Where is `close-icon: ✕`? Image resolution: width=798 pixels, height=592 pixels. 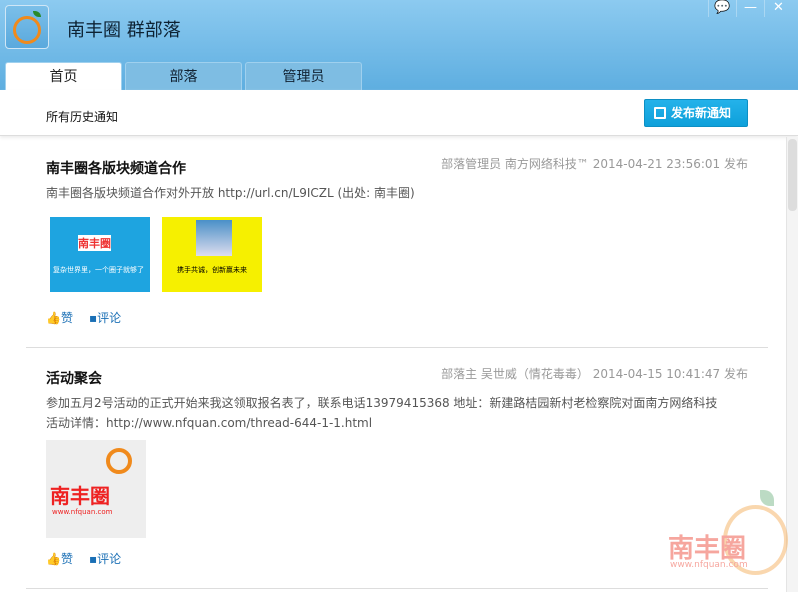
close-icon: ✕ is located at coordinates (778, 8).